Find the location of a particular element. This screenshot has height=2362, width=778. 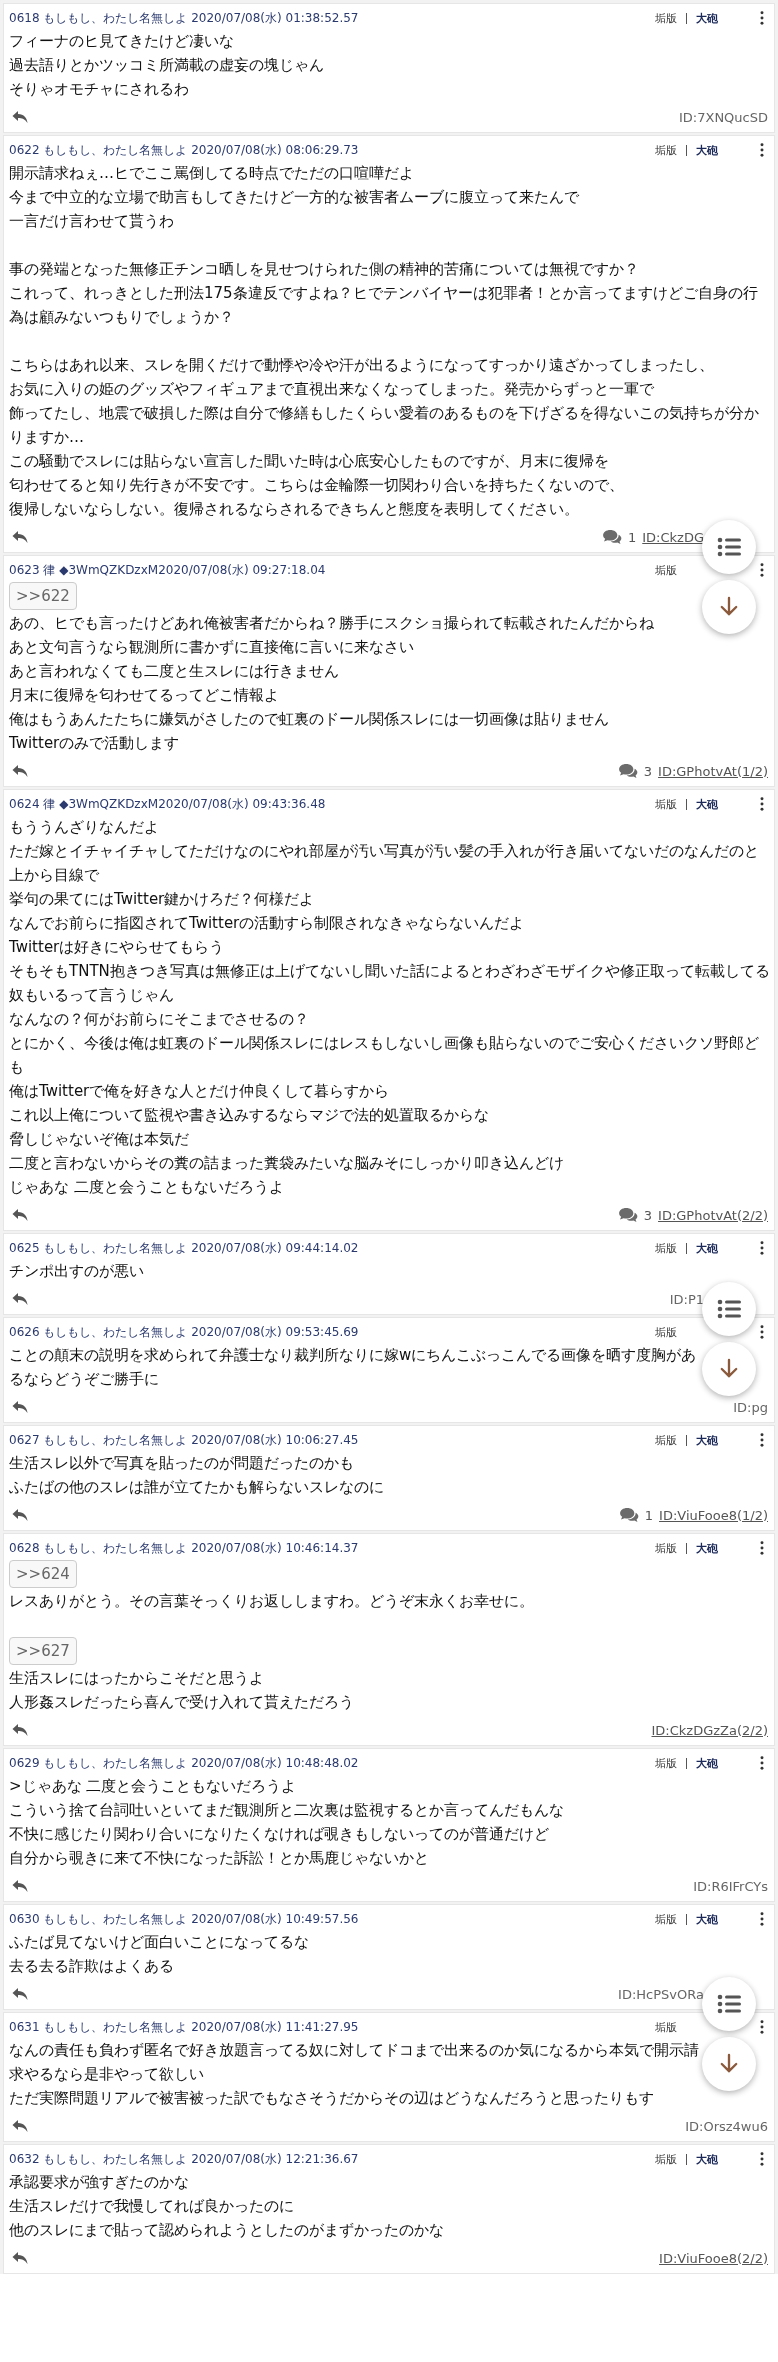

quote-link: >>624 is located at coordinates (43, 1574).